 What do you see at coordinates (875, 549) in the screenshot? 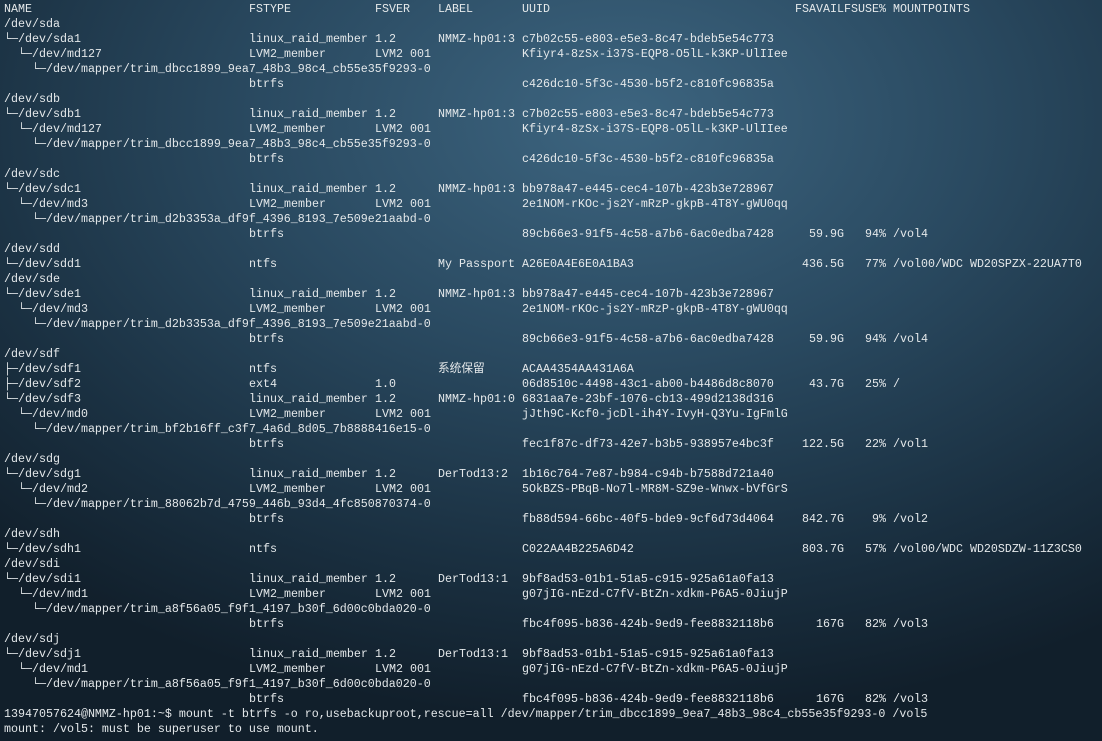
I see `cell-fsuse: 57%` at bounding box center [875, 549].